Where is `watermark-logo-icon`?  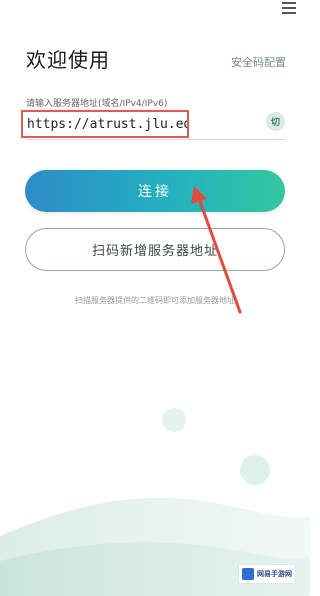
watermark-logo-icon is located at coordinates (248, 574).